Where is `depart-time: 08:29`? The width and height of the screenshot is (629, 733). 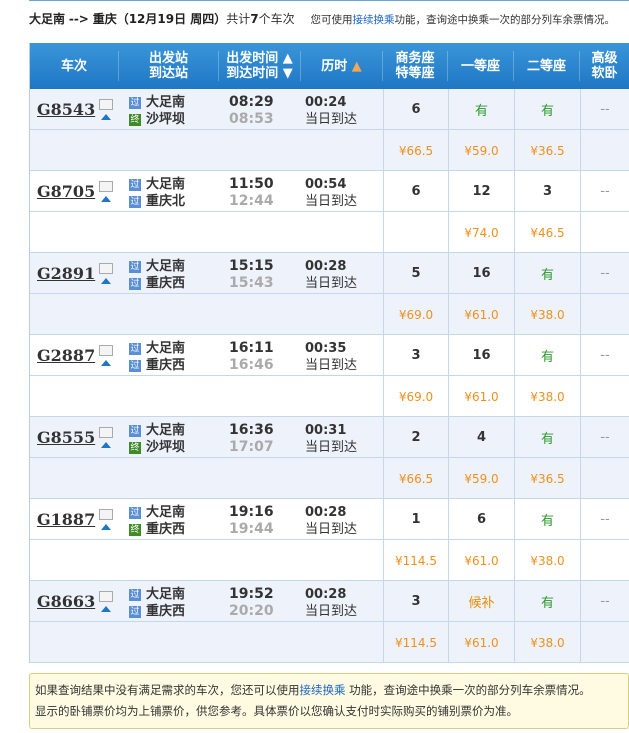 depart-time: 08:29 is located at coordinates (251, 102).